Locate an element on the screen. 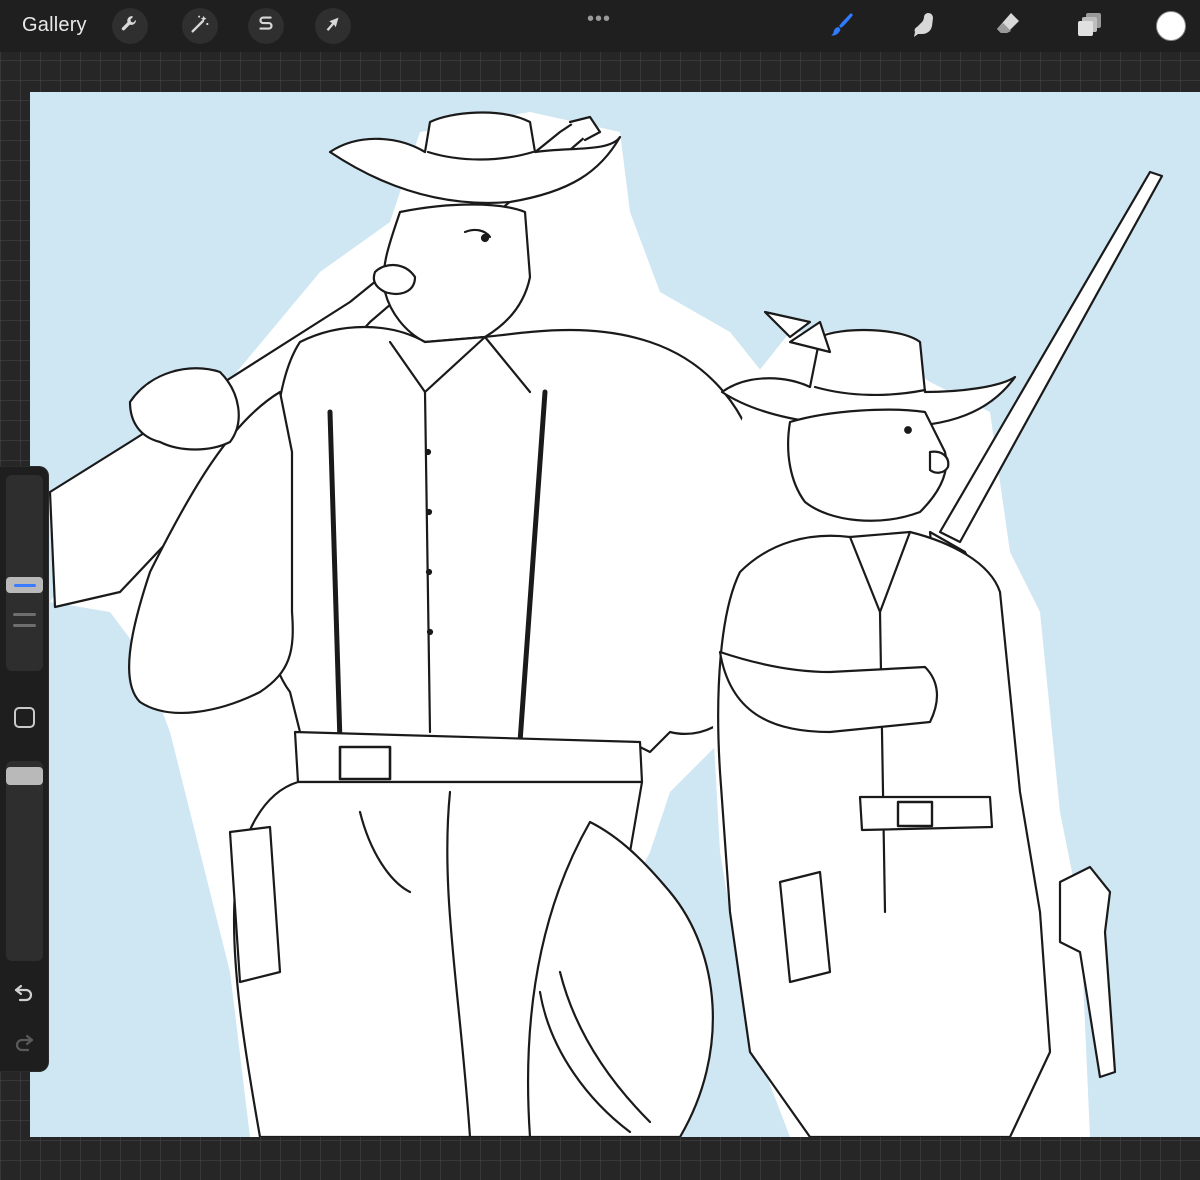 This screenshot has height=1180, width=1200. smudge-tool-button is located at coordinates (924, 26).